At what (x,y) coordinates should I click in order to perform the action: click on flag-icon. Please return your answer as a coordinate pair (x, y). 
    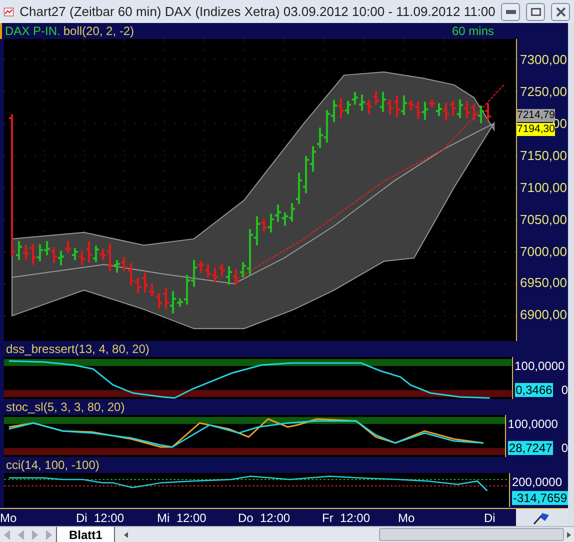
    Looking at the image, I should click on (542, 517).